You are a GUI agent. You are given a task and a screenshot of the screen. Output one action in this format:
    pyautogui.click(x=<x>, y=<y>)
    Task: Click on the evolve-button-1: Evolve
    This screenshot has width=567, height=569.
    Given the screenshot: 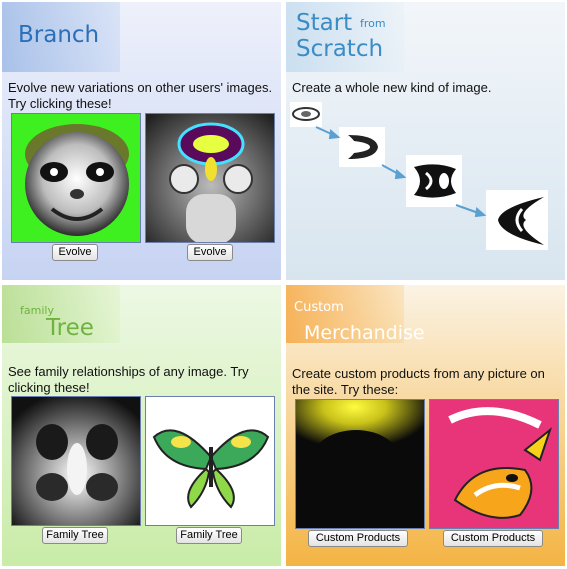 What is the action you would take?
    pyautogui.click(x=75, y=252)
    